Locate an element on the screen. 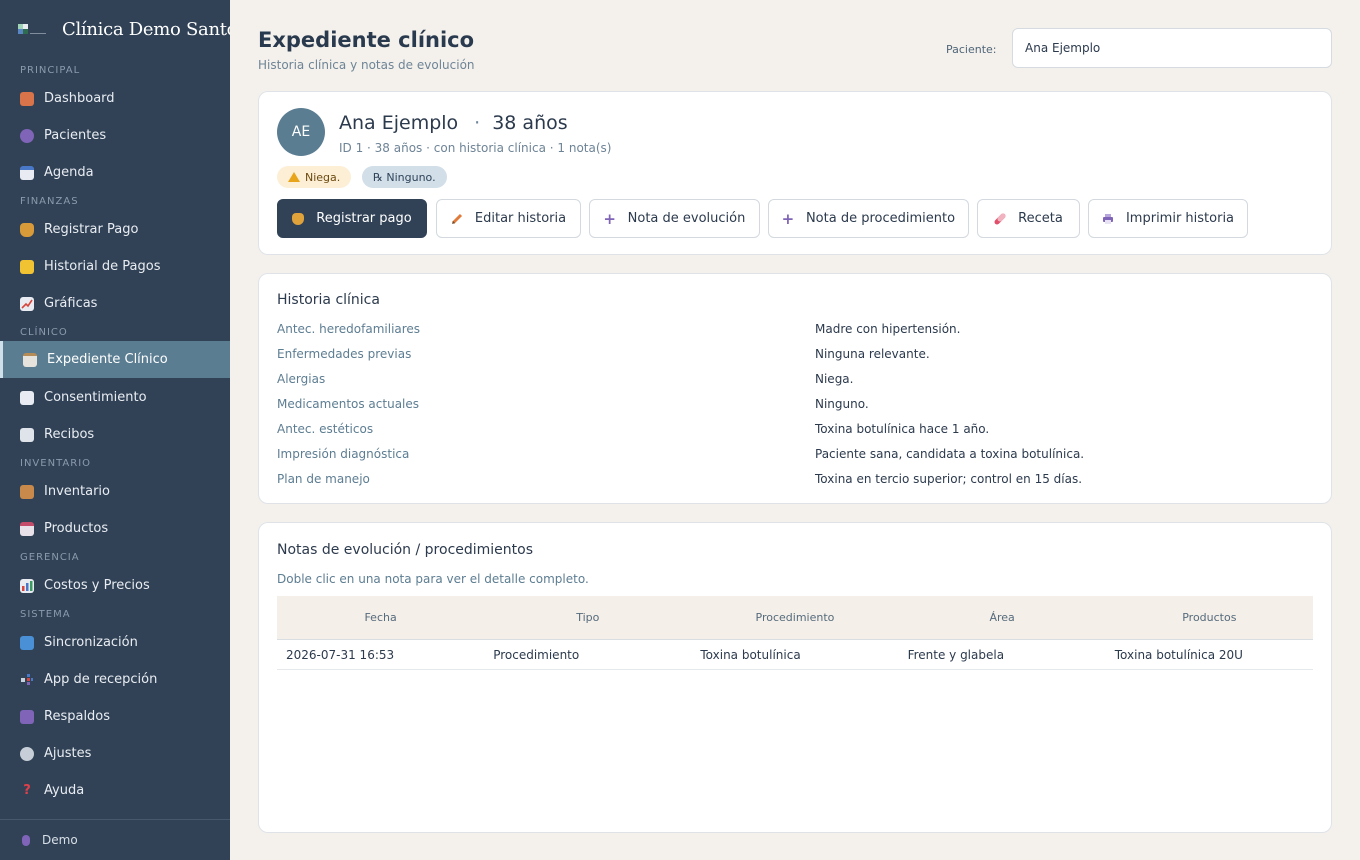  sidebar-item-productos: Productos is located at coordinates (115, 528).